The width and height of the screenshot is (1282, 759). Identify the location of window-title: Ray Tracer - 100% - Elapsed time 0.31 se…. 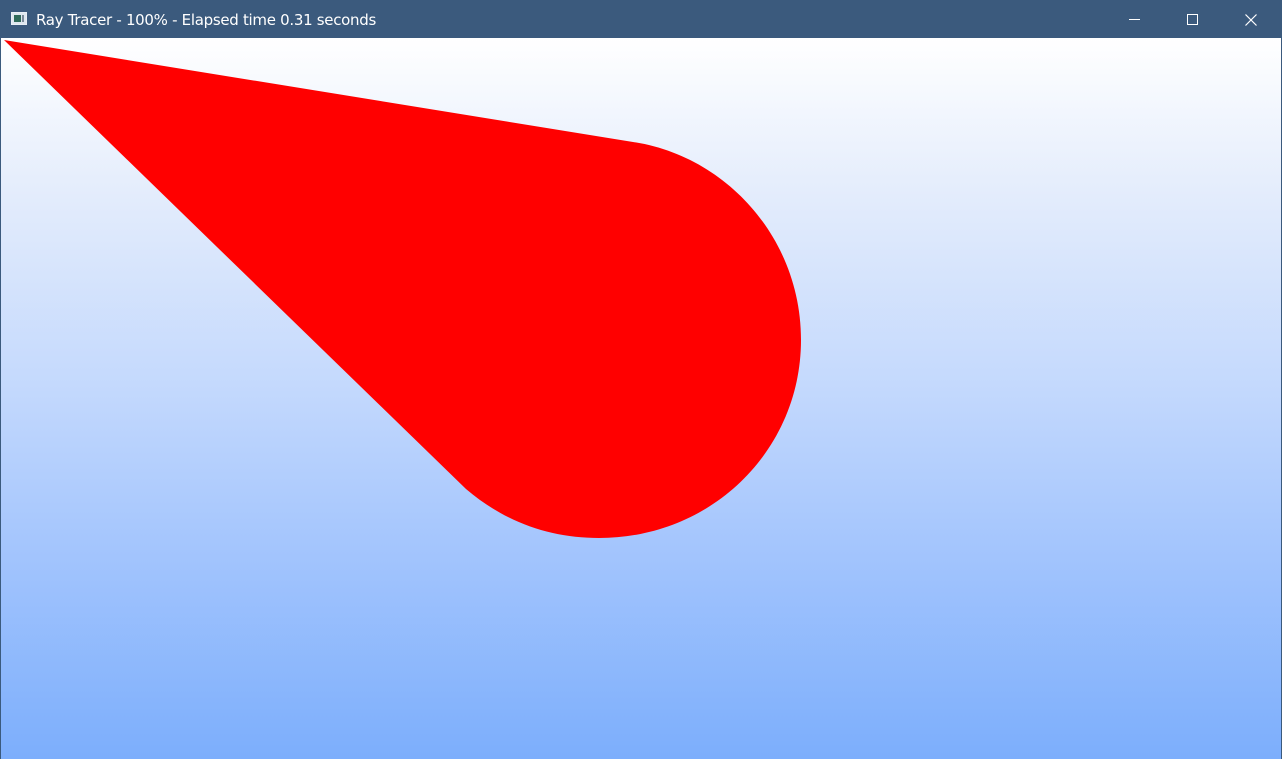
(206, 20).